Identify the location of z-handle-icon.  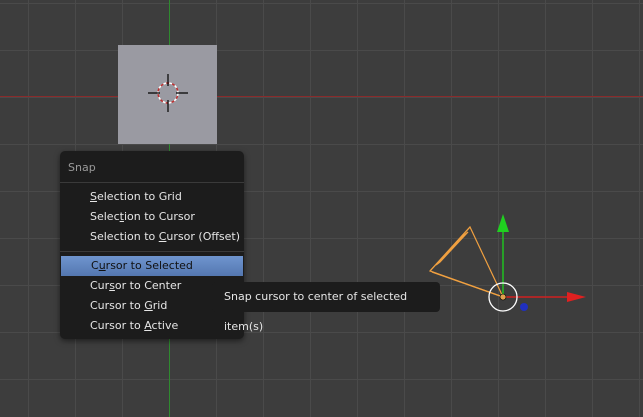
(524, 307).